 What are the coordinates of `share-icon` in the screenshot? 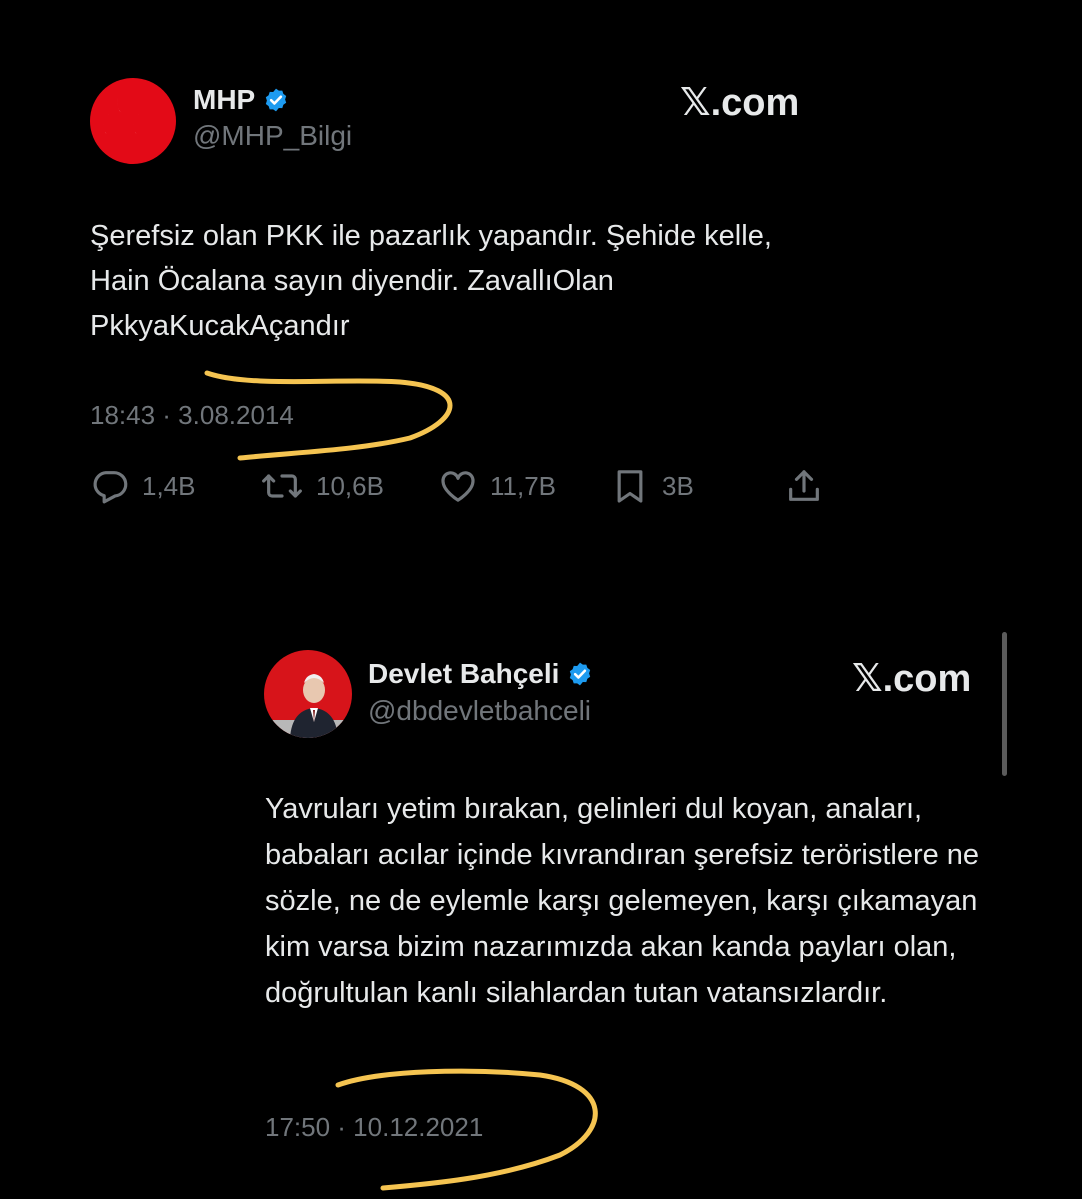 It's located at (804, 485).